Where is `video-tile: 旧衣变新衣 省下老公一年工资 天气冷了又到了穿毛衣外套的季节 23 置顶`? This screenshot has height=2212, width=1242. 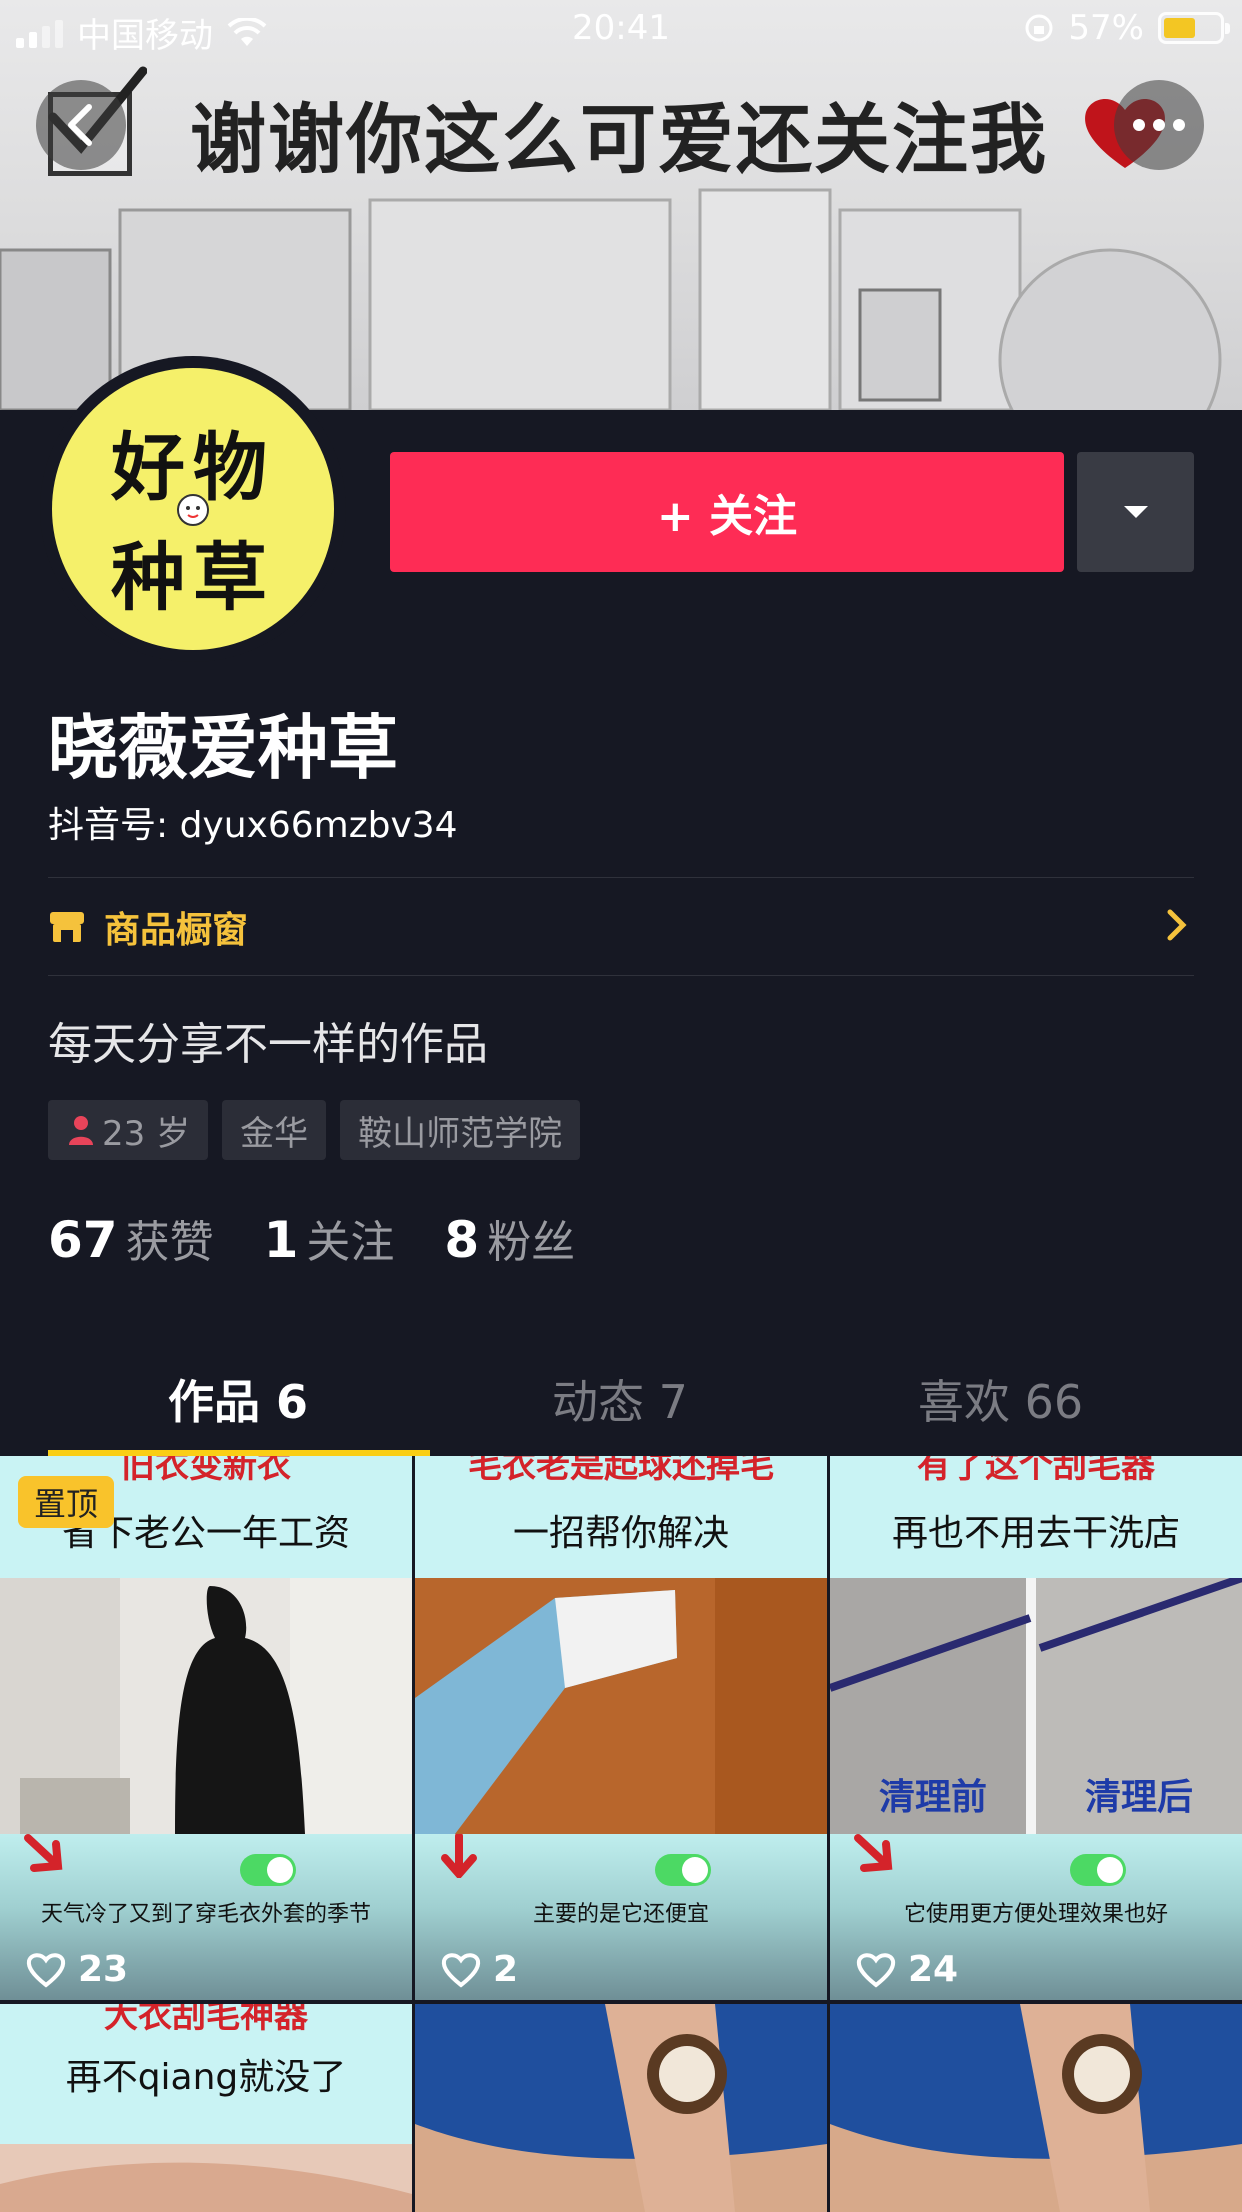
video-tile: 旧衣变新衣 省下老公一年工资 天气冷了又到了穿毛衣外套的季节 23 置顶 is located at coordinates (206, 1728).